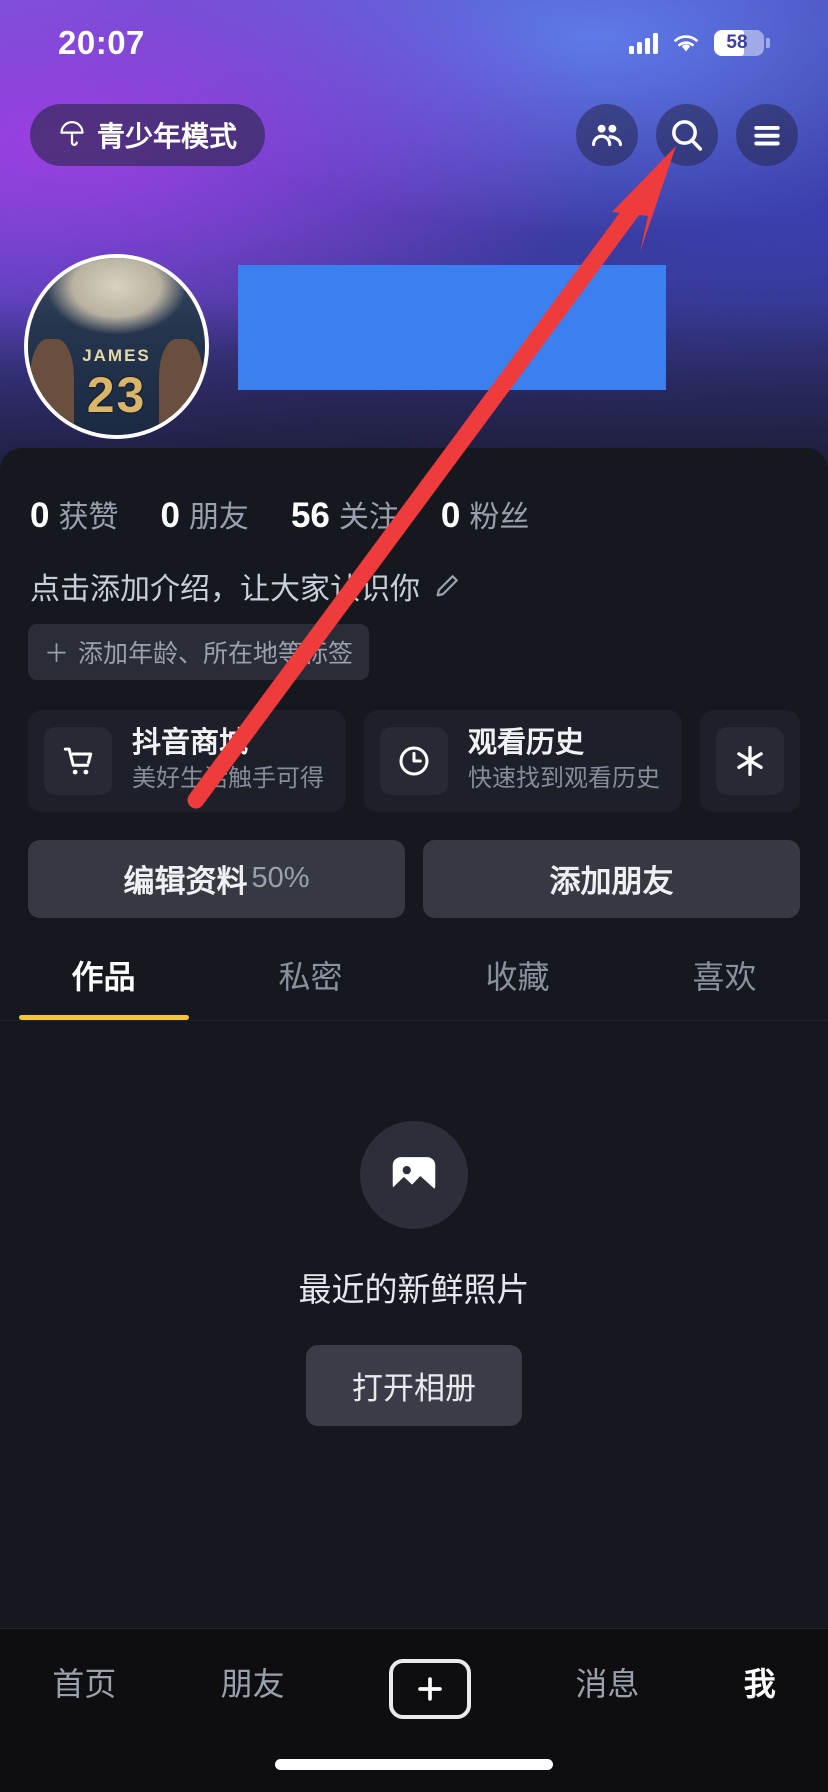  Describe the element at coordinates (414, 135) in the screenshot. I see `profile-top-bar: 青少年模式` at that location.